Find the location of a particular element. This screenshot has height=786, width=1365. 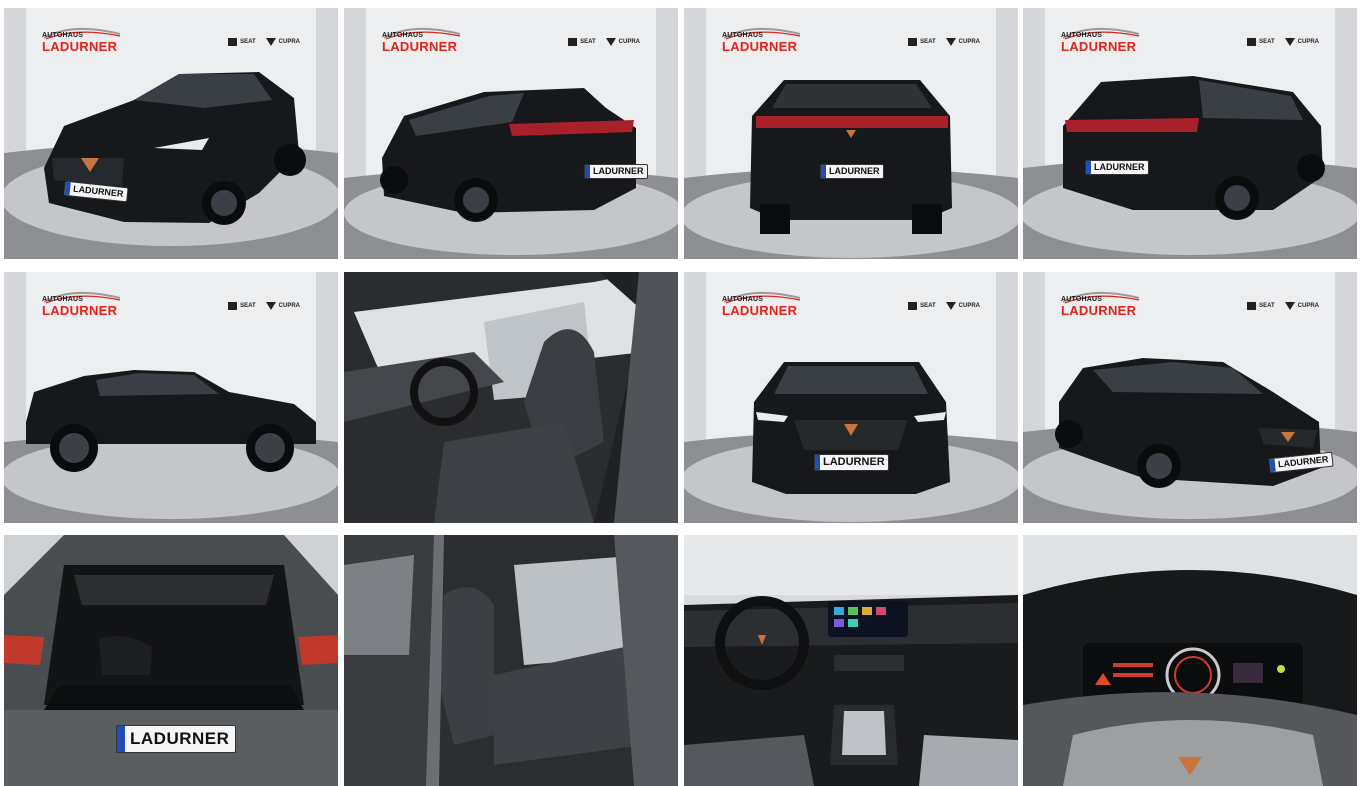

gallery-photo-front-seats is located at coordinates (511, 397).